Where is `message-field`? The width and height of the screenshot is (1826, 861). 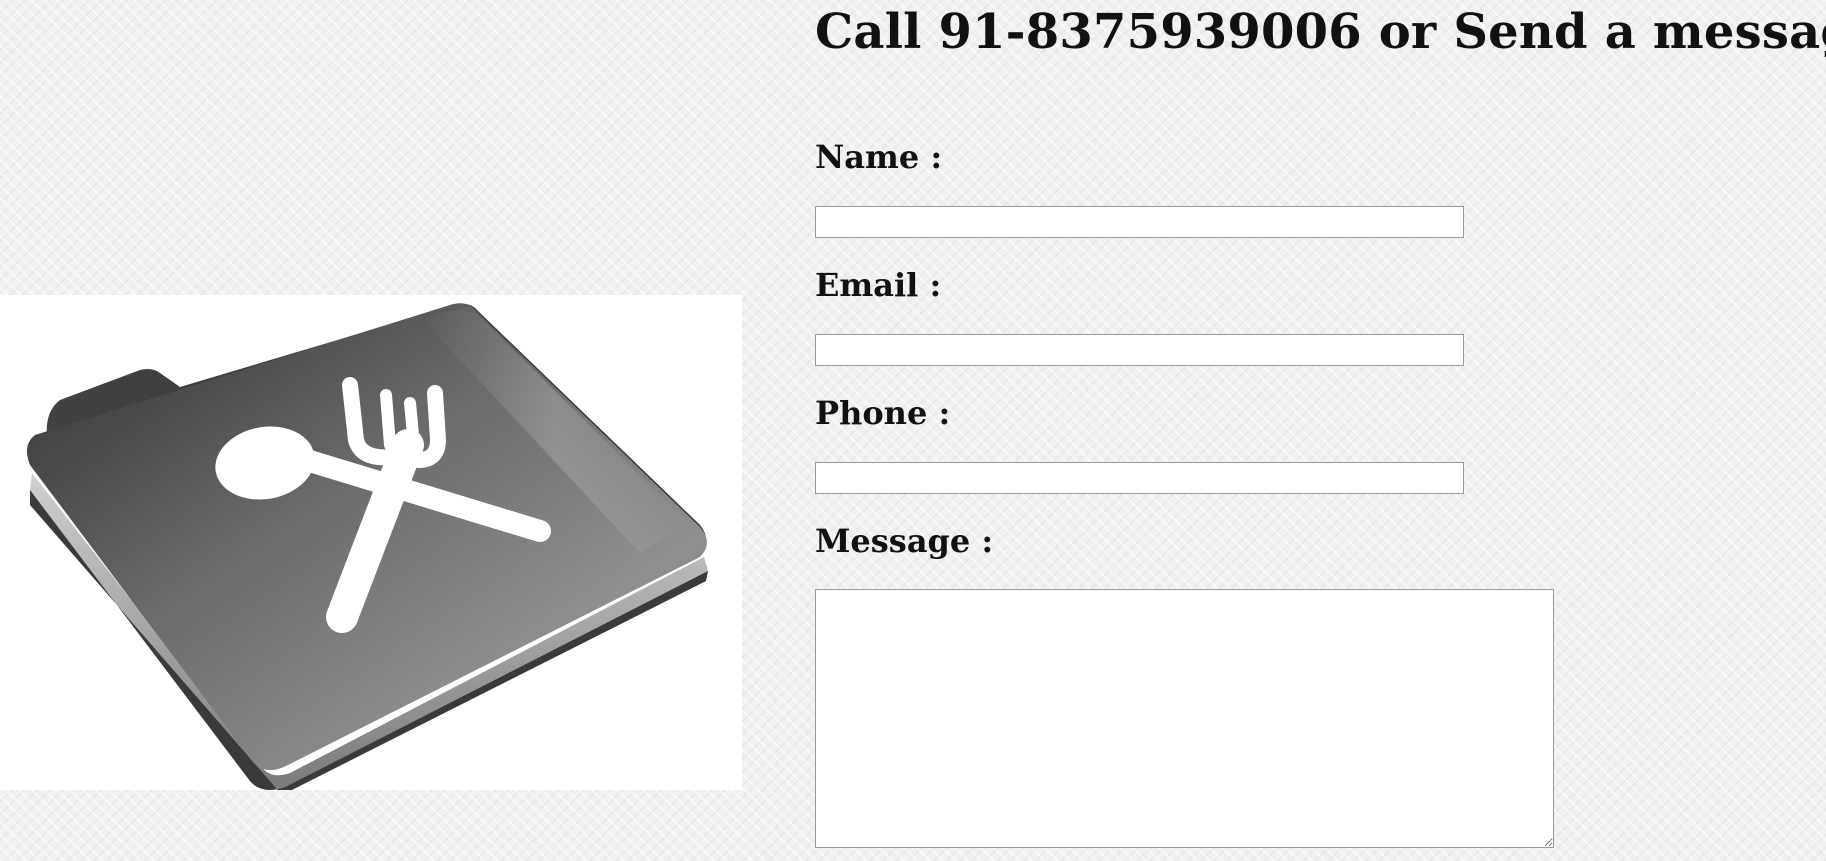 message-field is located at coordinates (1184, 718).